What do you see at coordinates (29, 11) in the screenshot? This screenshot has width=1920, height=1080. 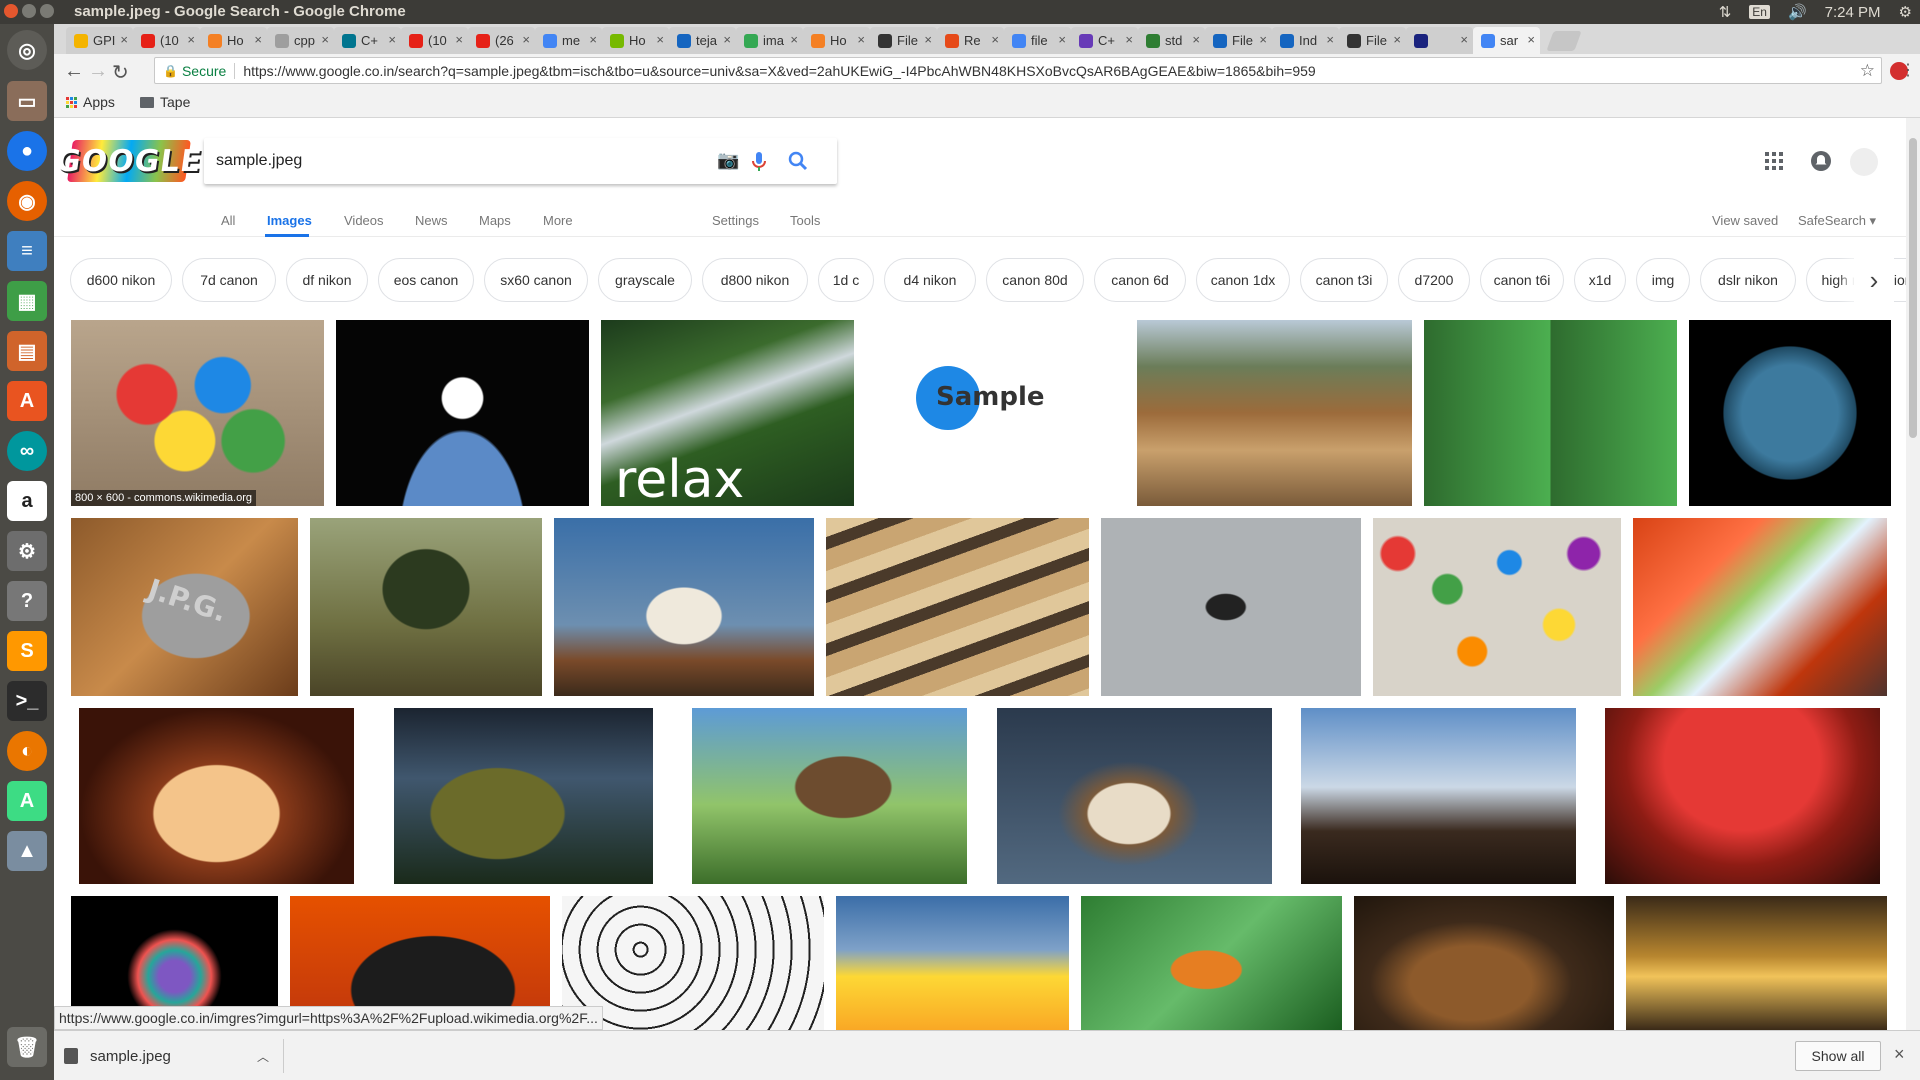 I see `window-controls` at bounding box center [29, 11].